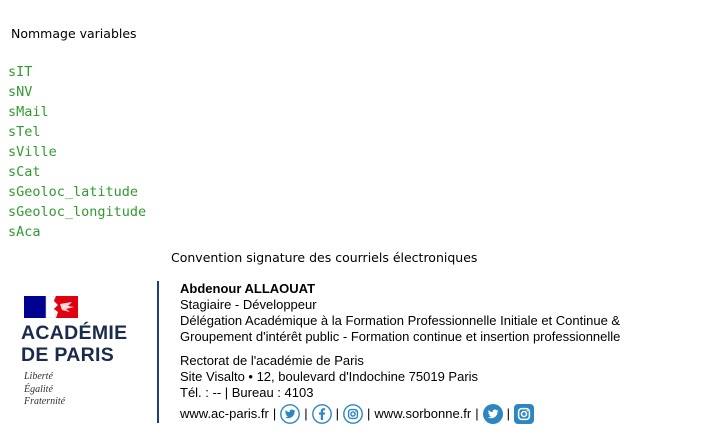  What do you see at coordinates (74, 333) in the screenshot?
I see `academie-name-line1: ACADÉMIE` at bounding box center [74, 333].